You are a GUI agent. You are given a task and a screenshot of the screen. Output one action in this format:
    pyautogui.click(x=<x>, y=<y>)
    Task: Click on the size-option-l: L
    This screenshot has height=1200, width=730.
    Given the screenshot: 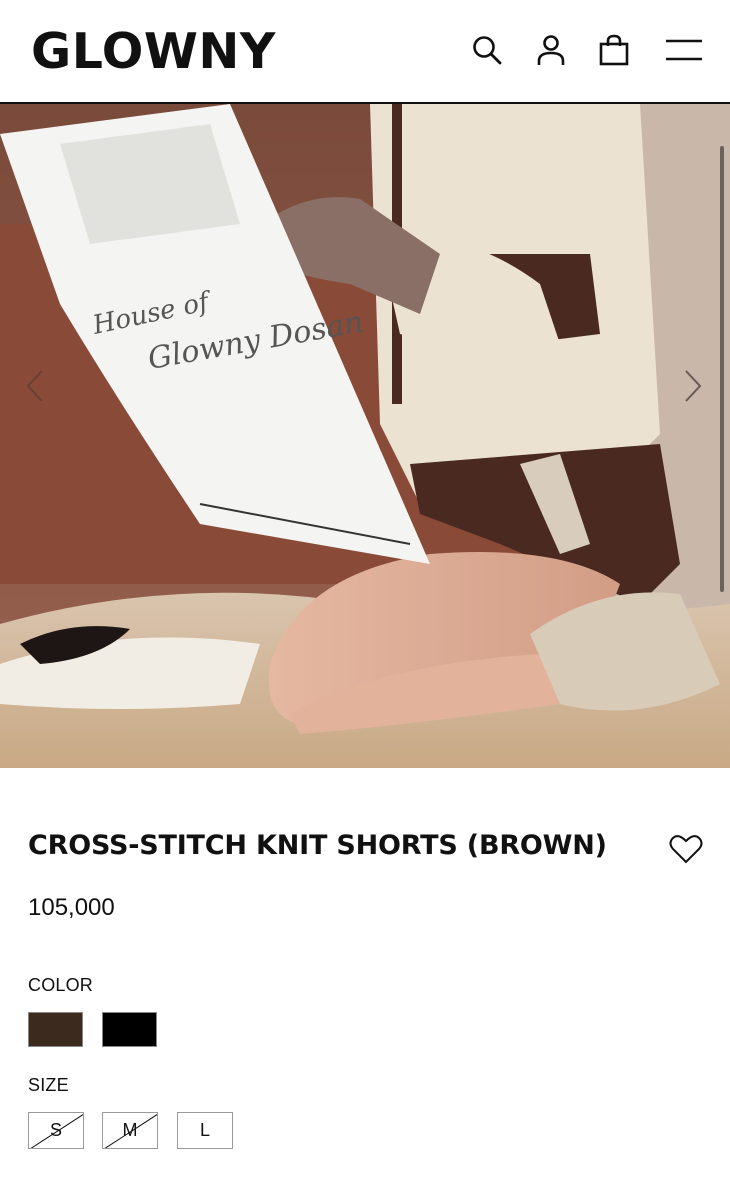 What is the action you would take?
    pyautogui.click(x=205, y=1130)
    